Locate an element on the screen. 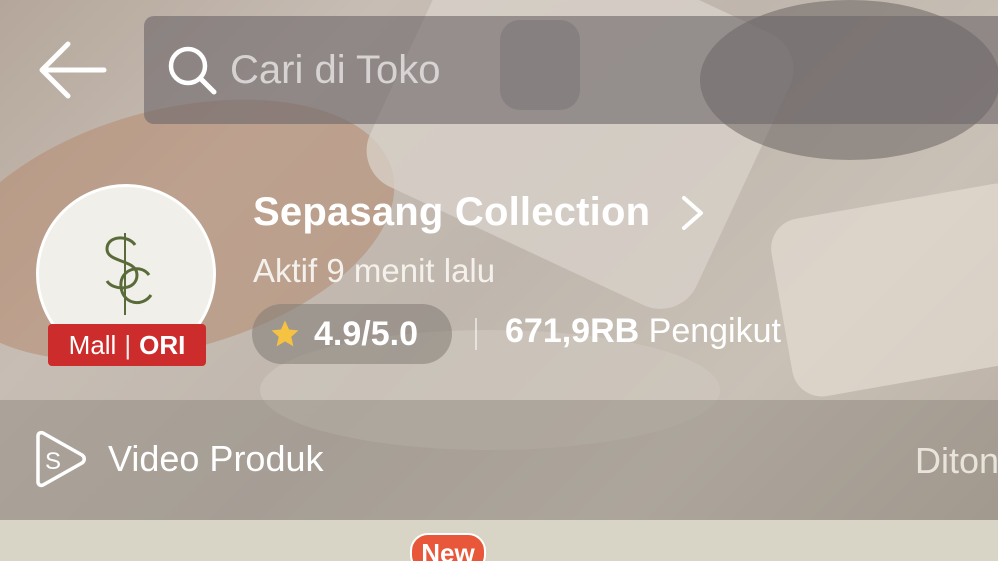  video-play-icon: S is located at coordinates (61, 459).